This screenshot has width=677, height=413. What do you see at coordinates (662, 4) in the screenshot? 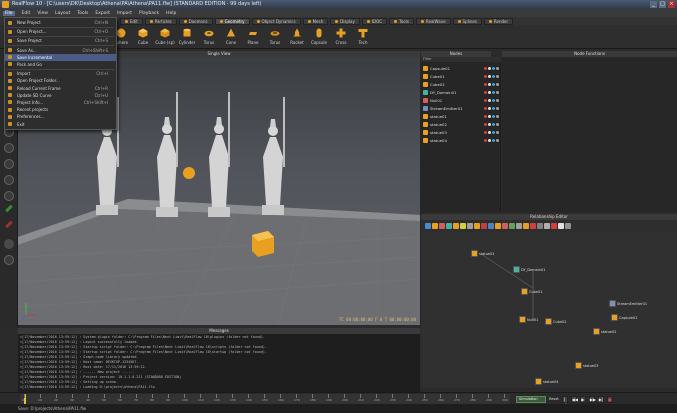
I see `maximize-button: □` at bounding box center [662, 4].